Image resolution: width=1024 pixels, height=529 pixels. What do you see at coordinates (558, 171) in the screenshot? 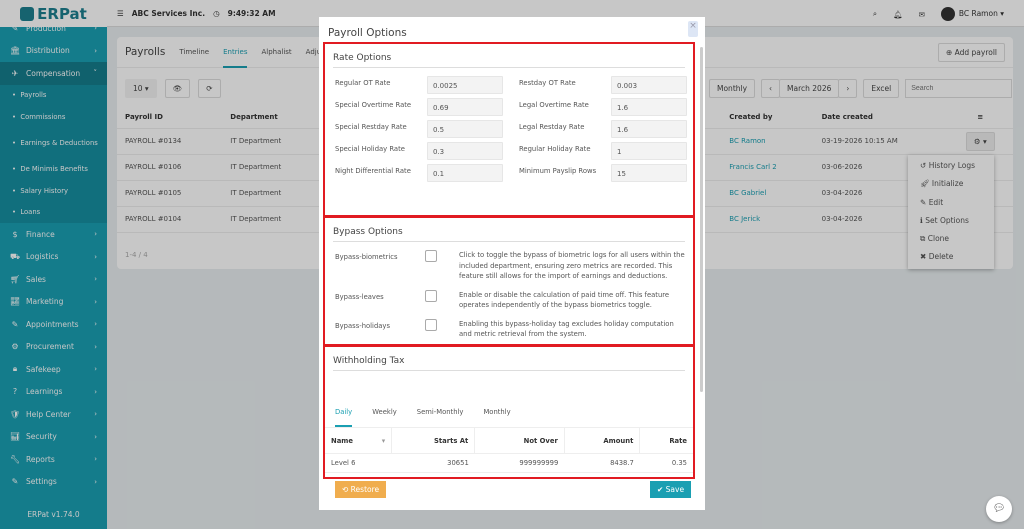
I see `rate-label: Minimum Payslip Rows` at bounding box center [558, 171].